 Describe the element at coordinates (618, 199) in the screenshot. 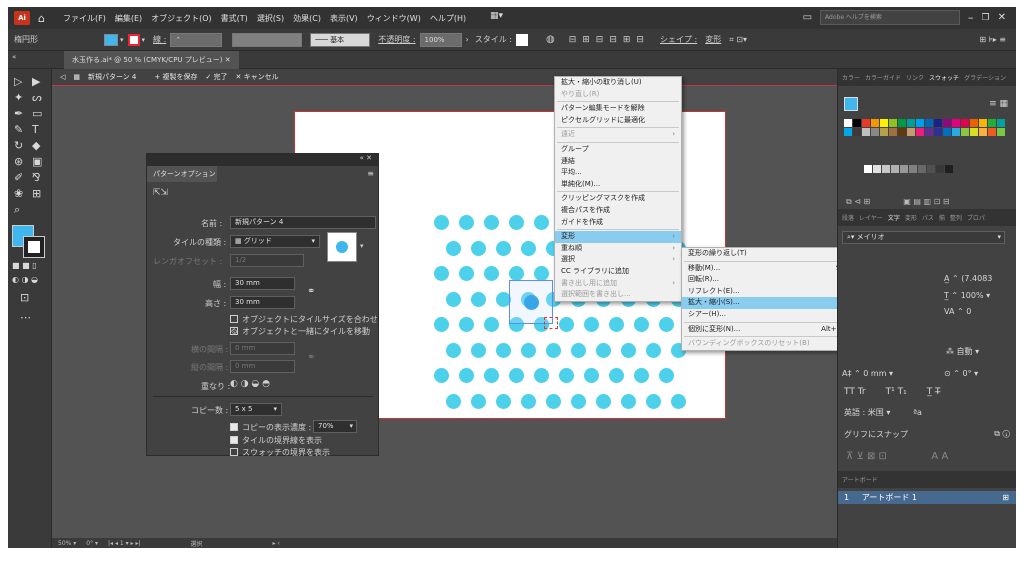

I see `context-menu-item: クリッピングマスクを作成` at that location.